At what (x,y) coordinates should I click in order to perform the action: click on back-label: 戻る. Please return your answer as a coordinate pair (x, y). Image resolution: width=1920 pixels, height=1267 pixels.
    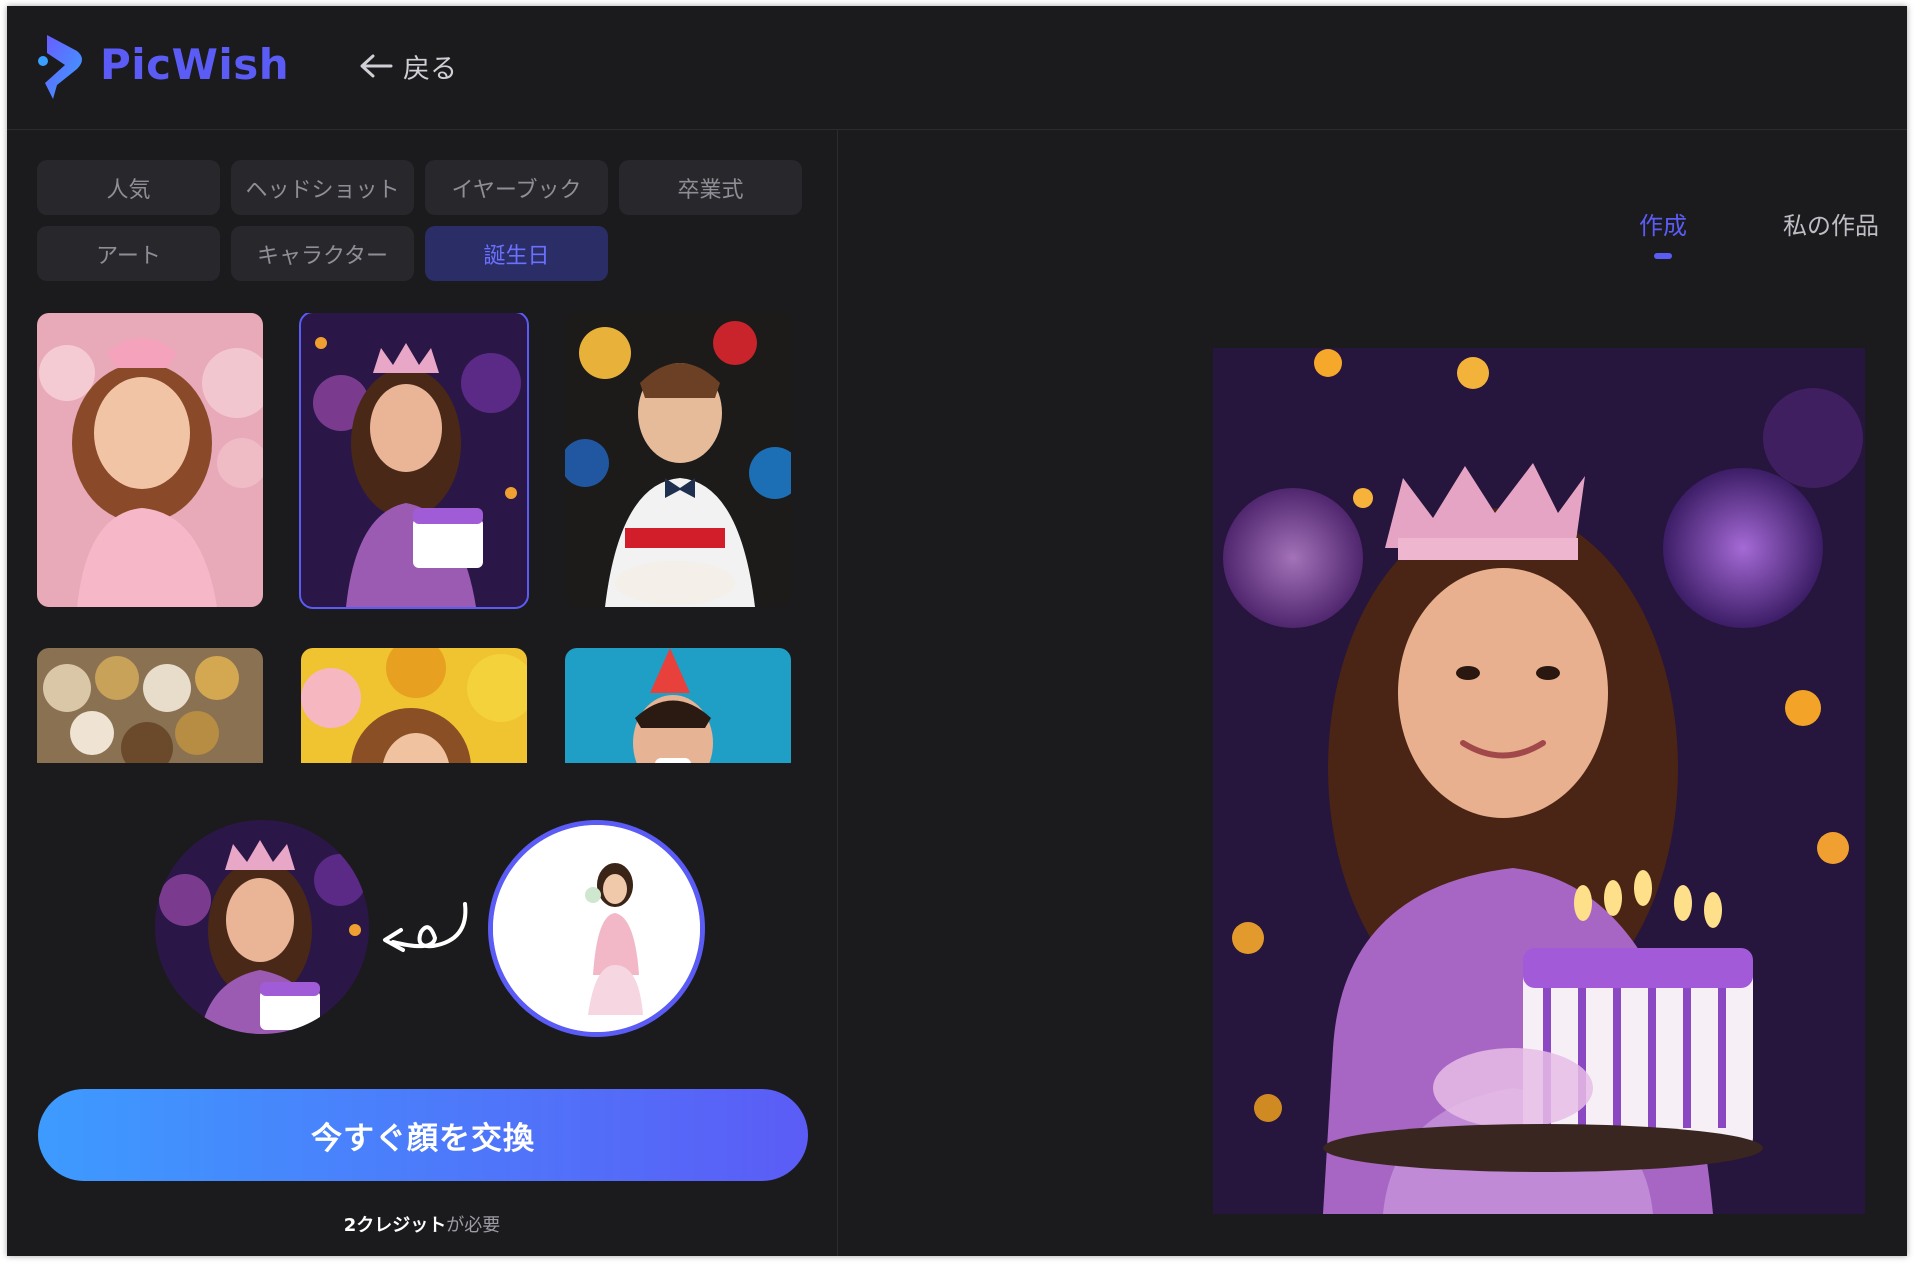
    Looking at the image, I should click on (430, 69).